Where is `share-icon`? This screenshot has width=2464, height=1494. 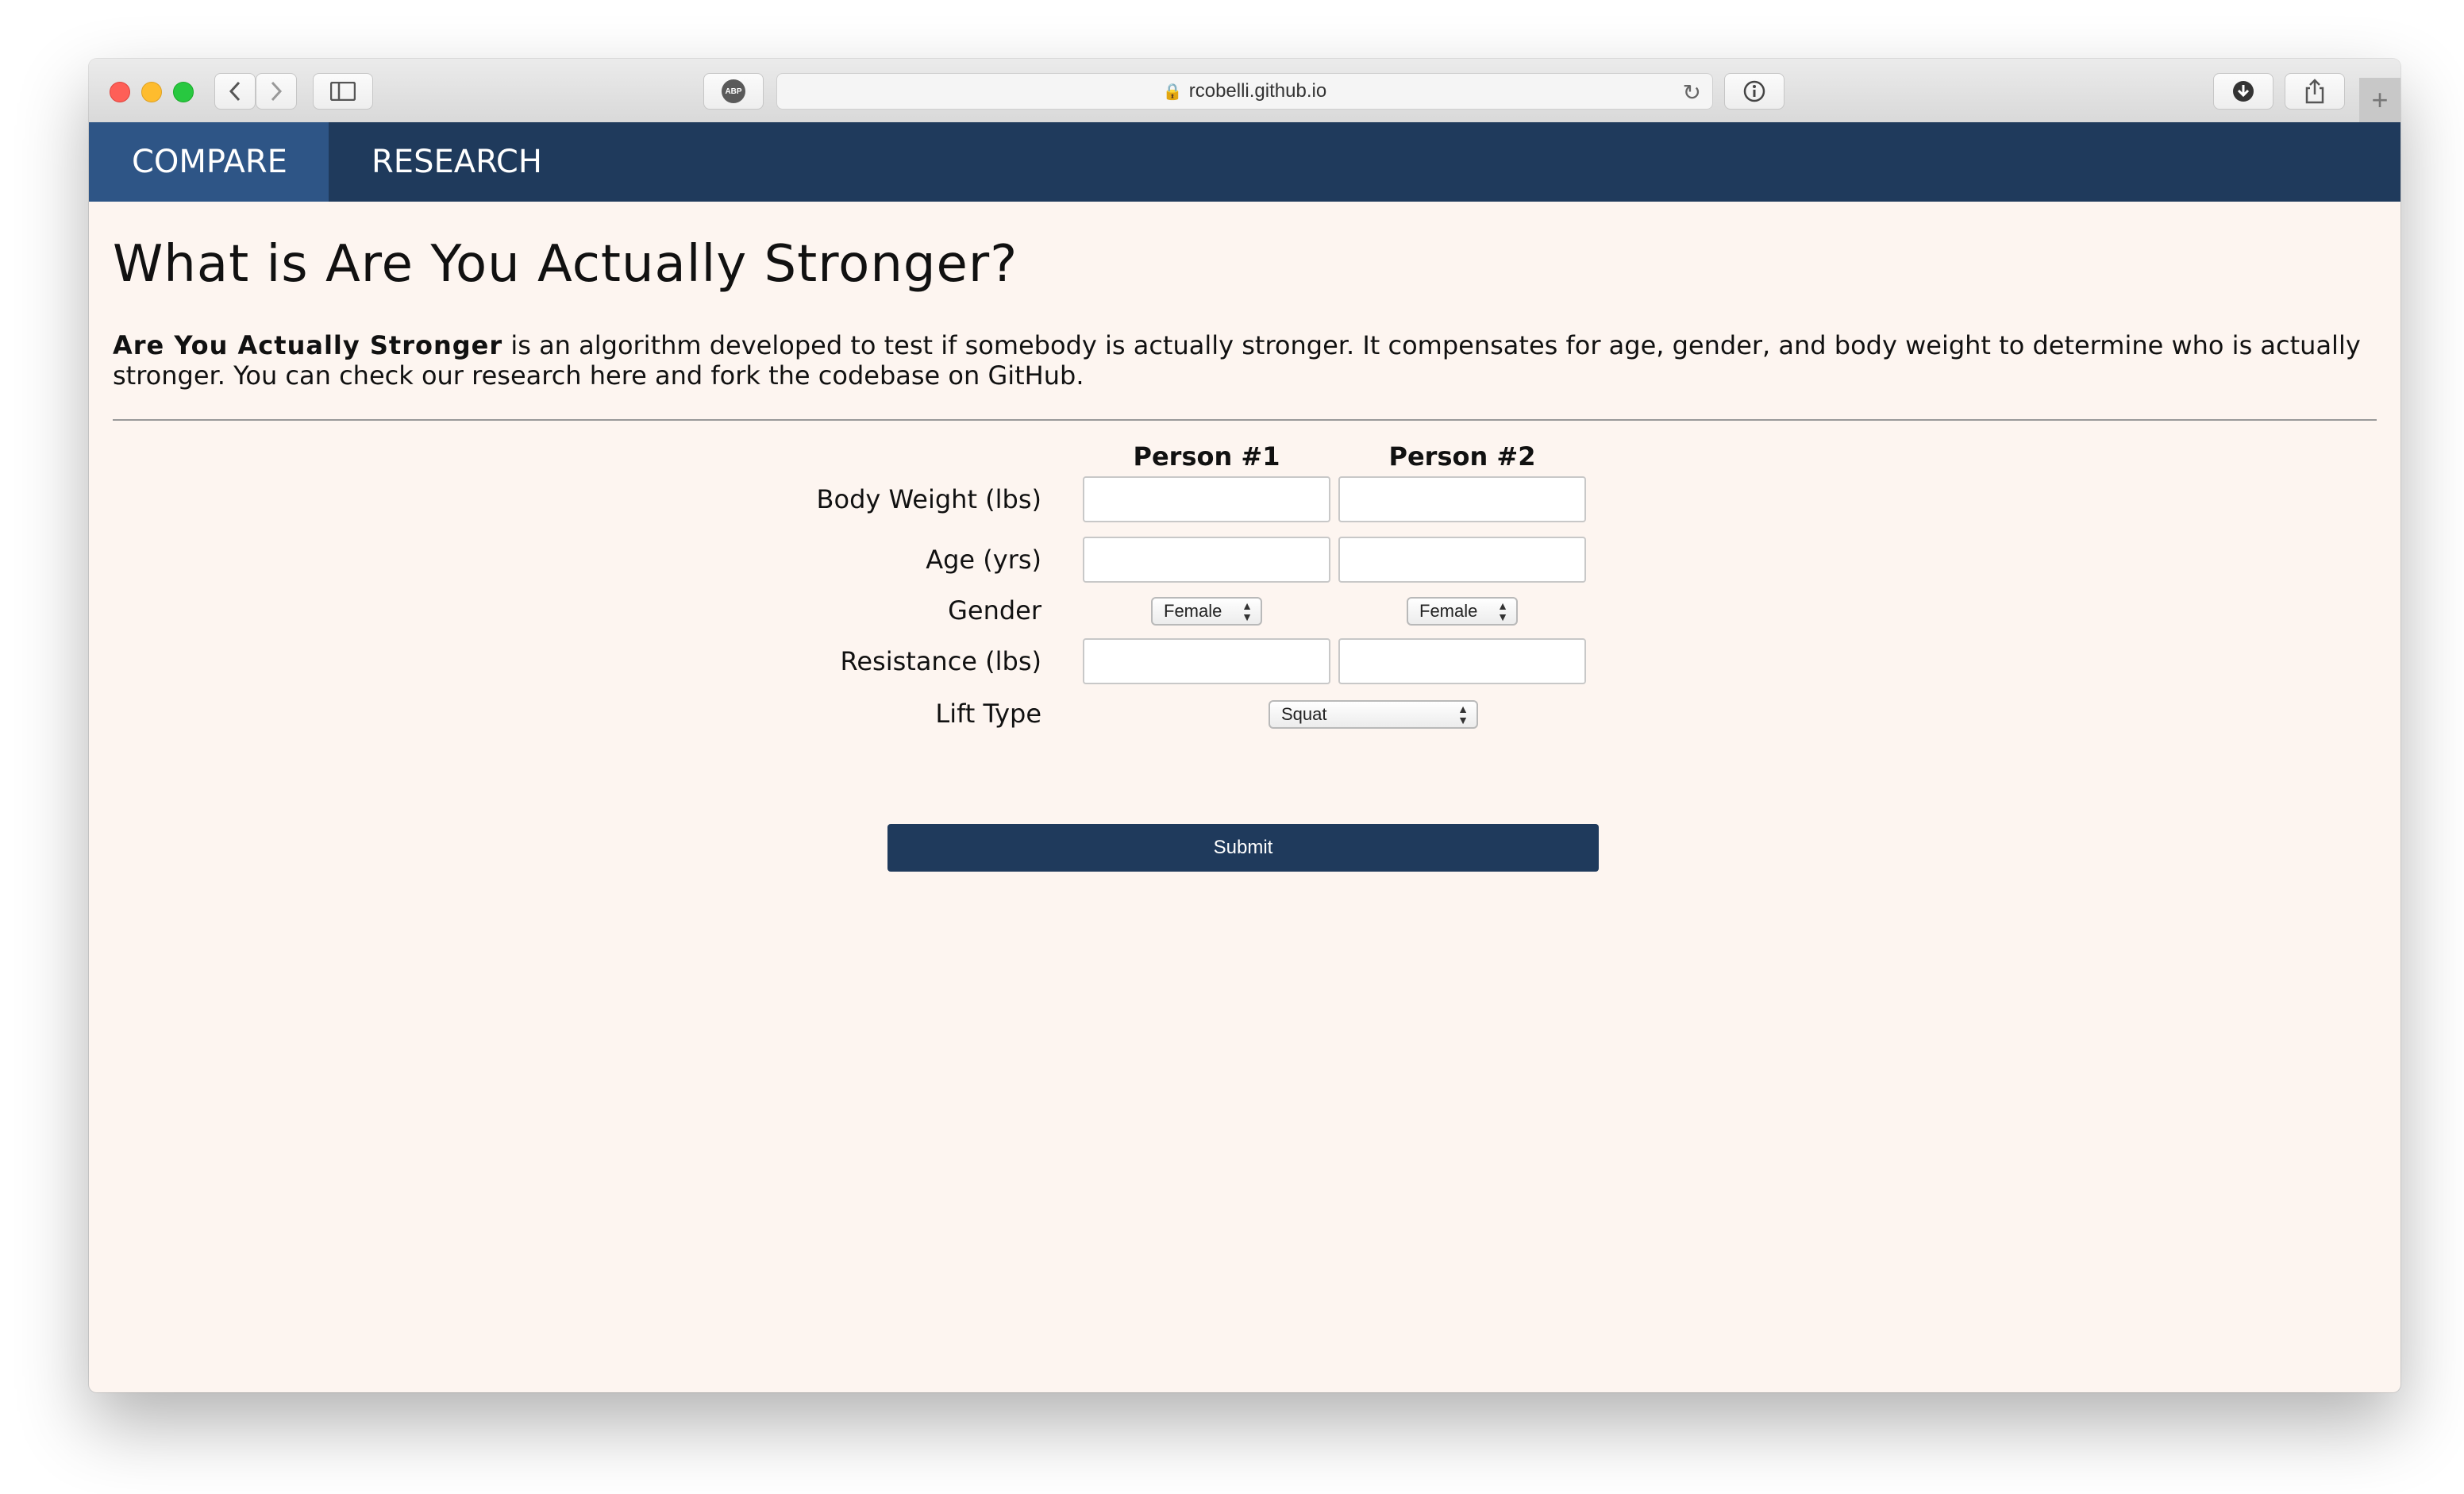 share-icon is located at coordinates (2314, 91).